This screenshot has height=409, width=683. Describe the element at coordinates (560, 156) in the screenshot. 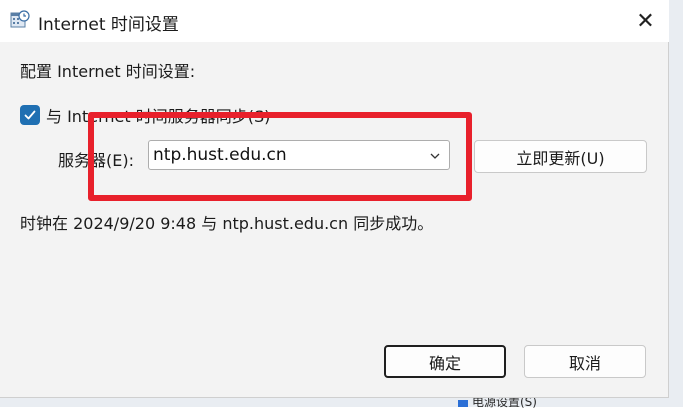

I see `update-now-button: 立即更新(U)` at that location.